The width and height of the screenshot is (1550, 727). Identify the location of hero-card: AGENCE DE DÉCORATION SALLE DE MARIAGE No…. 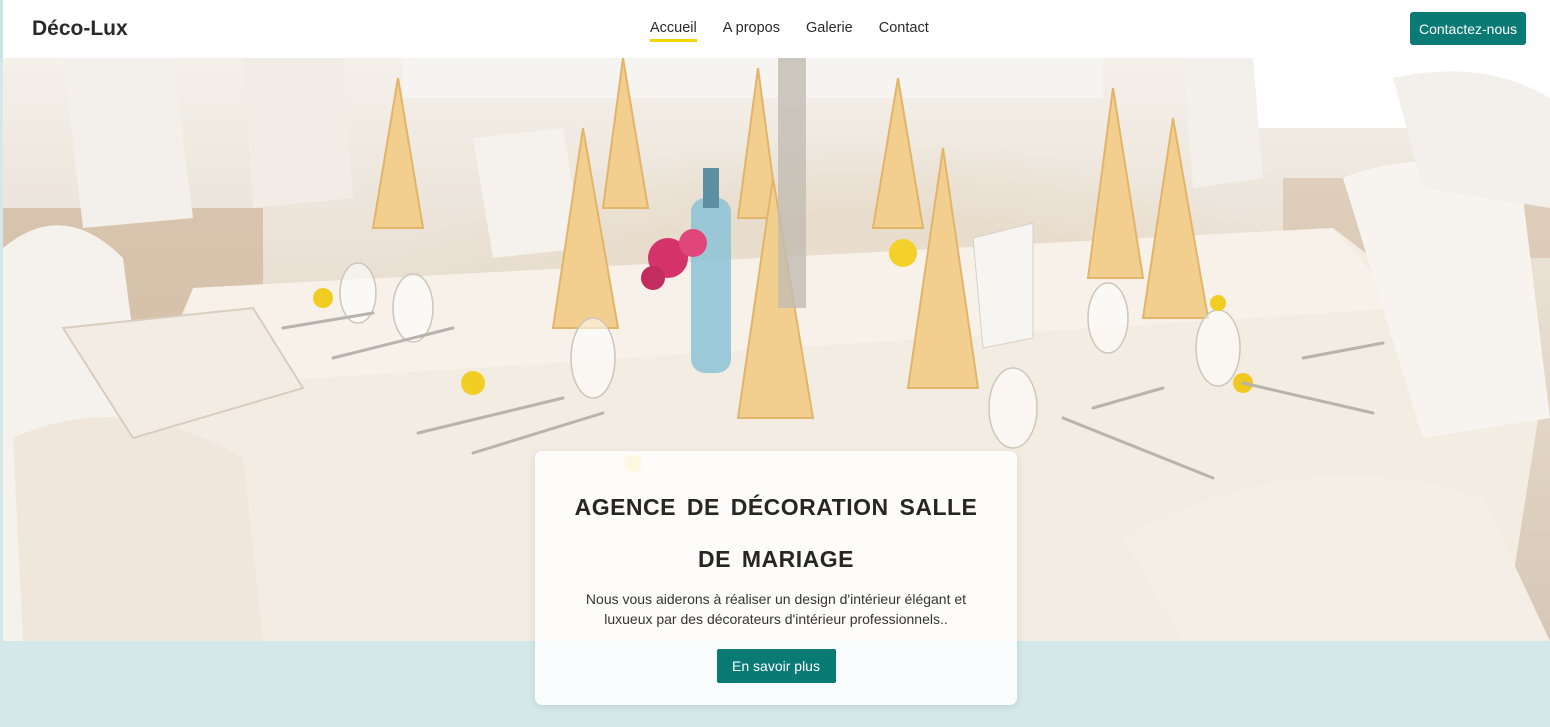
(776, 578).